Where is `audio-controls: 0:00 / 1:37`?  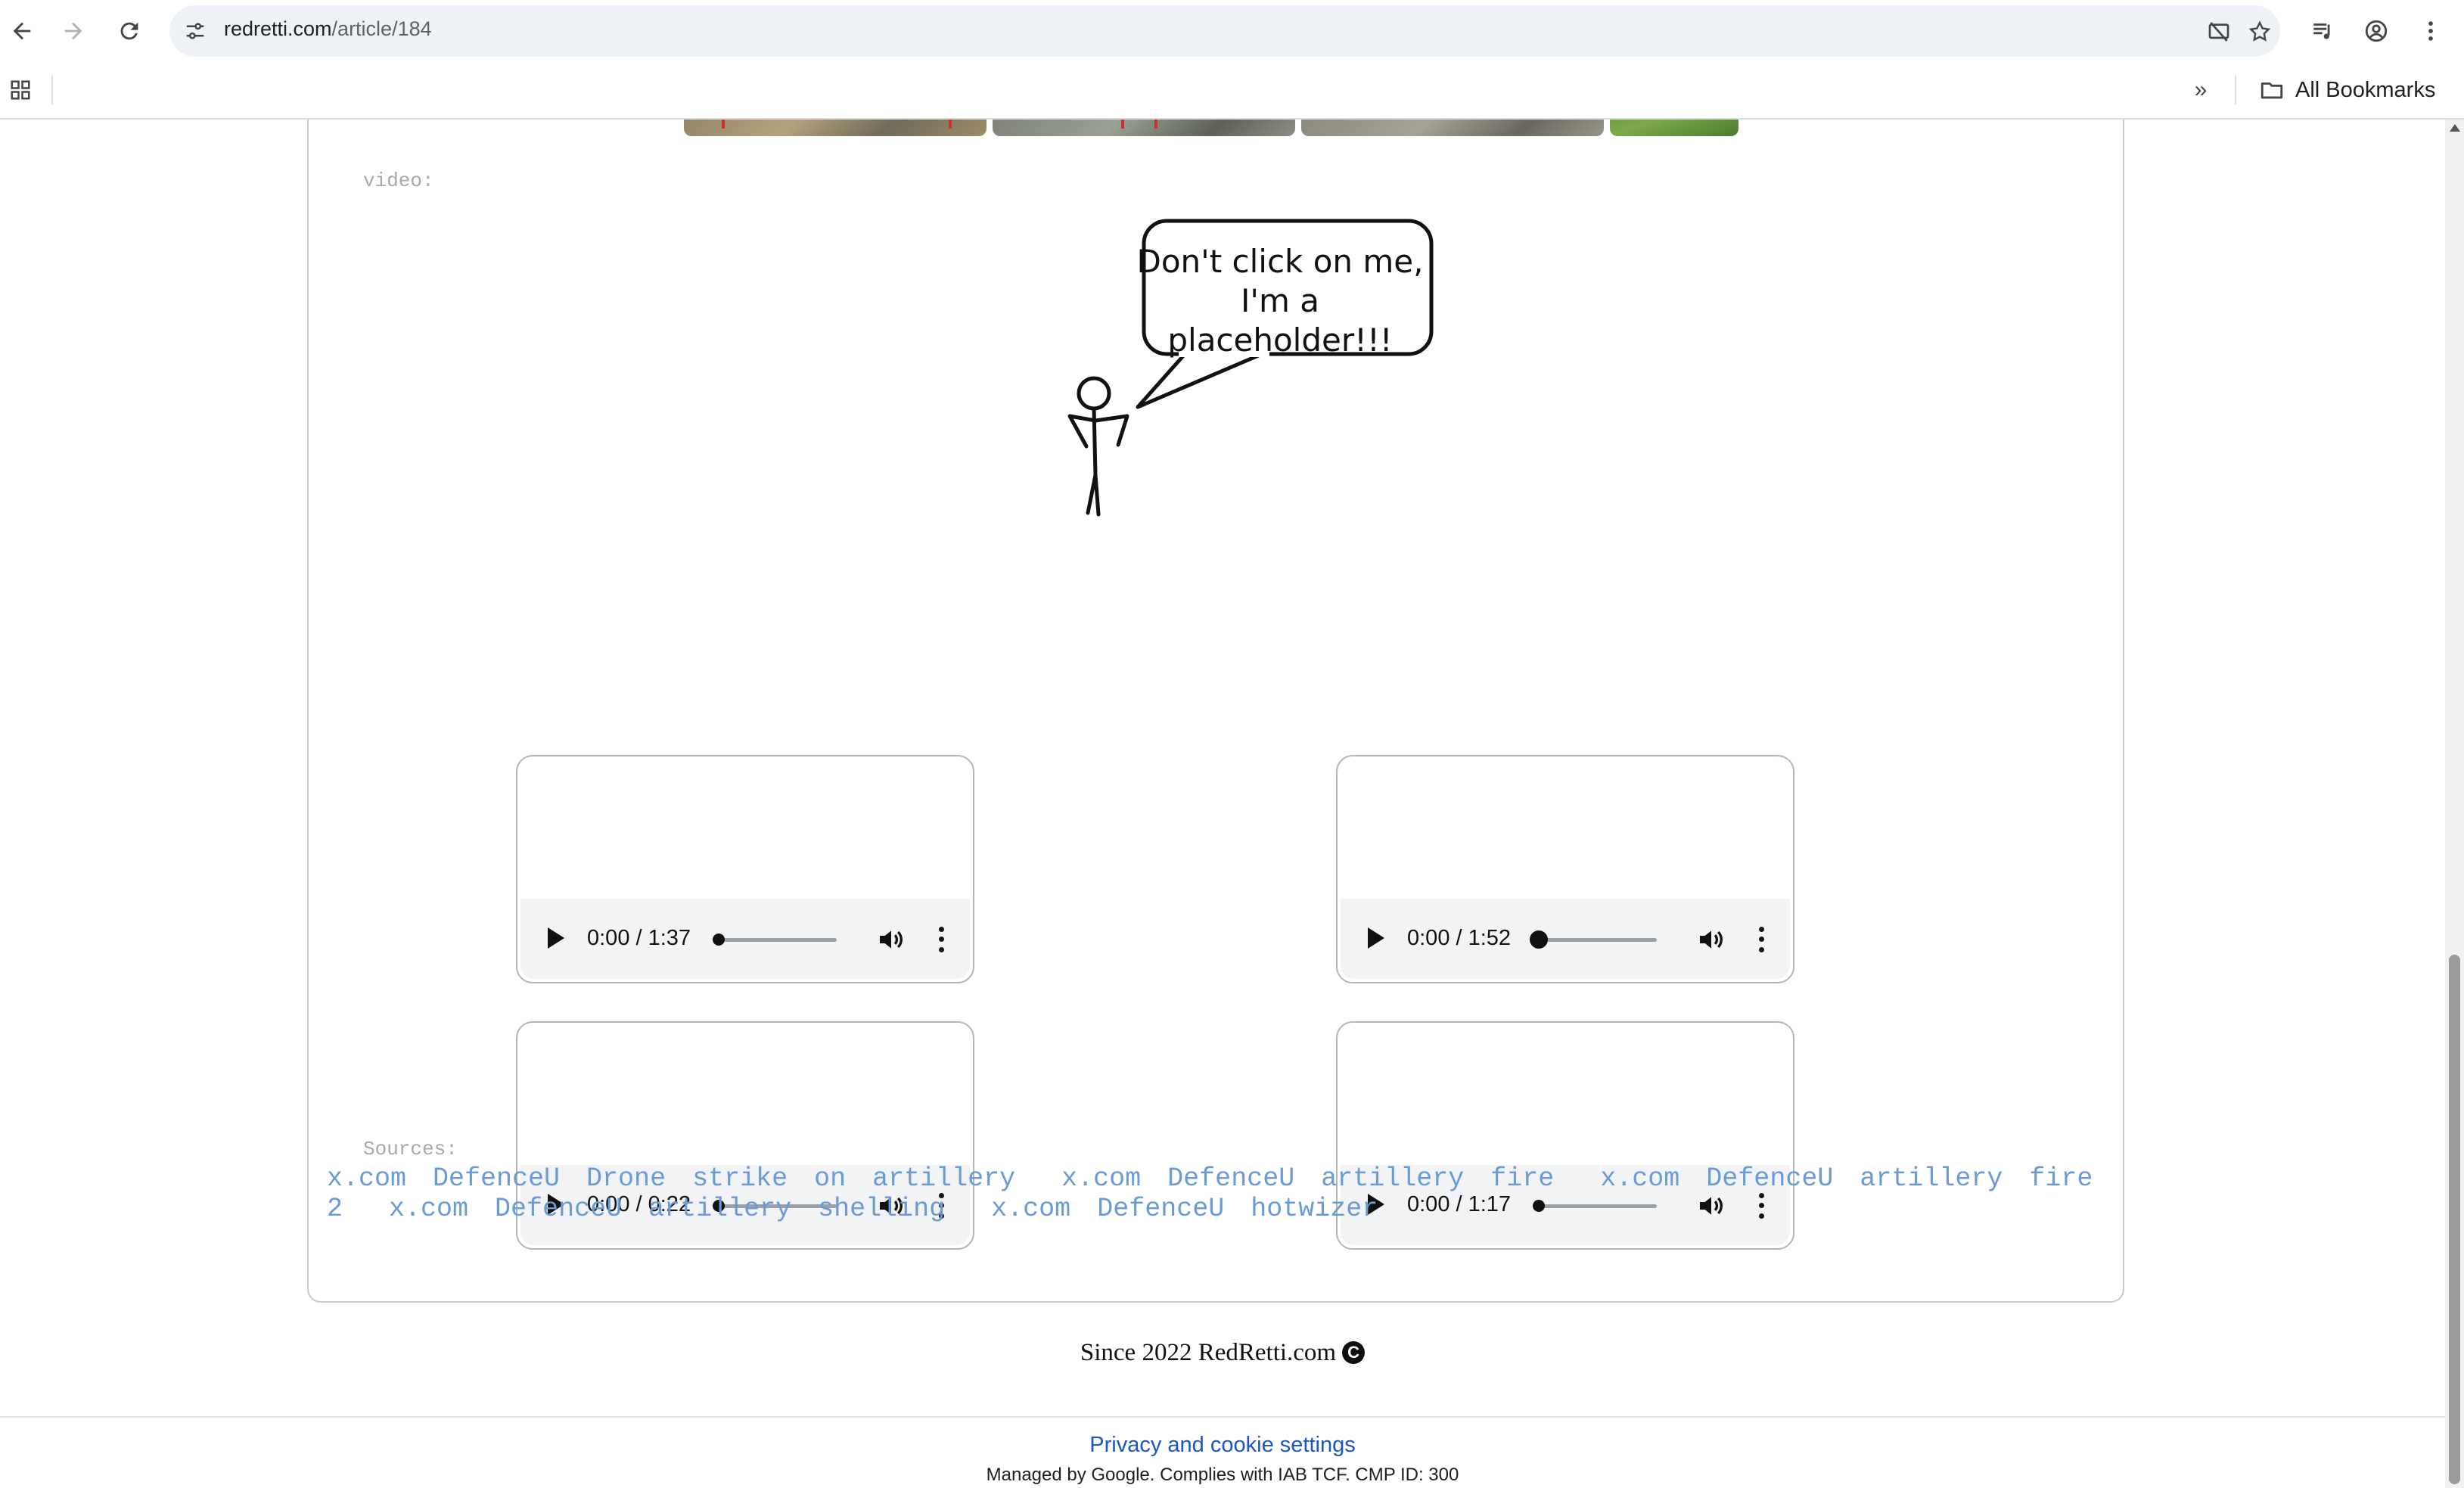 audio-controls: 0:00 / 1:37 is located at coordinates (745, 939).